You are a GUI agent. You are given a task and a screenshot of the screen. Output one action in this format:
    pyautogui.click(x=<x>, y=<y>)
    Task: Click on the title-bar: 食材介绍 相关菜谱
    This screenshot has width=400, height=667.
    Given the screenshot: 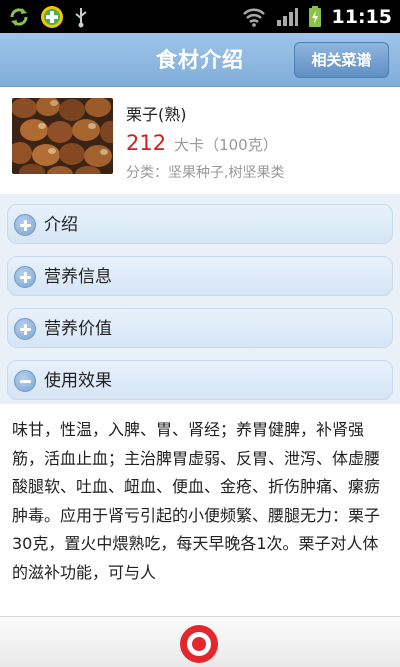 What is the action you would take?
    pyautogui.click(x=200, y=60)
    